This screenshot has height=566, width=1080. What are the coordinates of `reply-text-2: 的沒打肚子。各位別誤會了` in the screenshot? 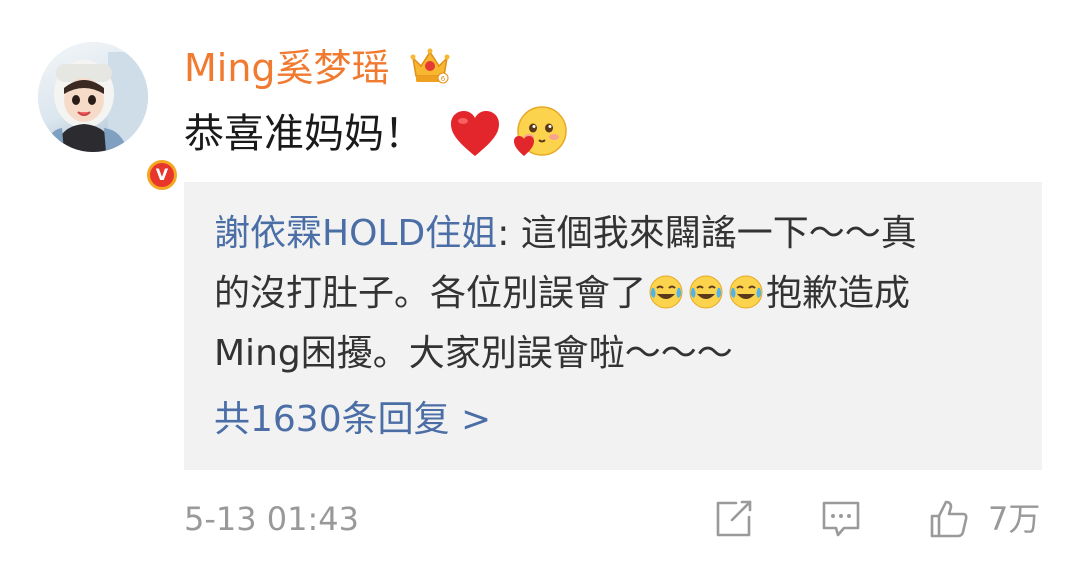 It's located at (430, 293).